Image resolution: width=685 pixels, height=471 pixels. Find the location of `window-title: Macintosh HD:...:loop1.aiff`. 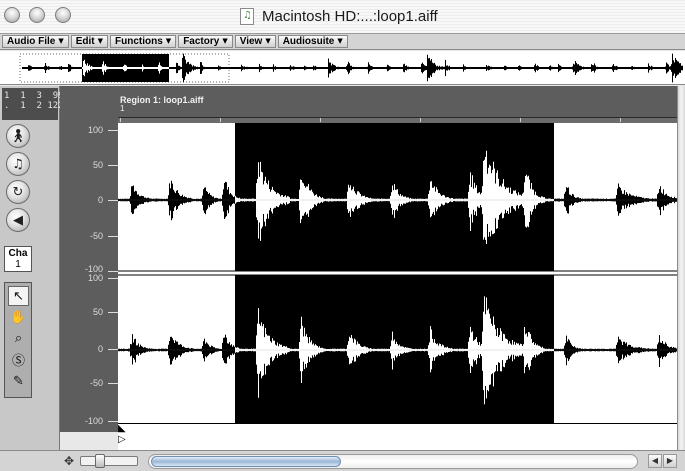

window-title: Macintosh HD:...:loop1.aiff is located at coordinates (350, 16).